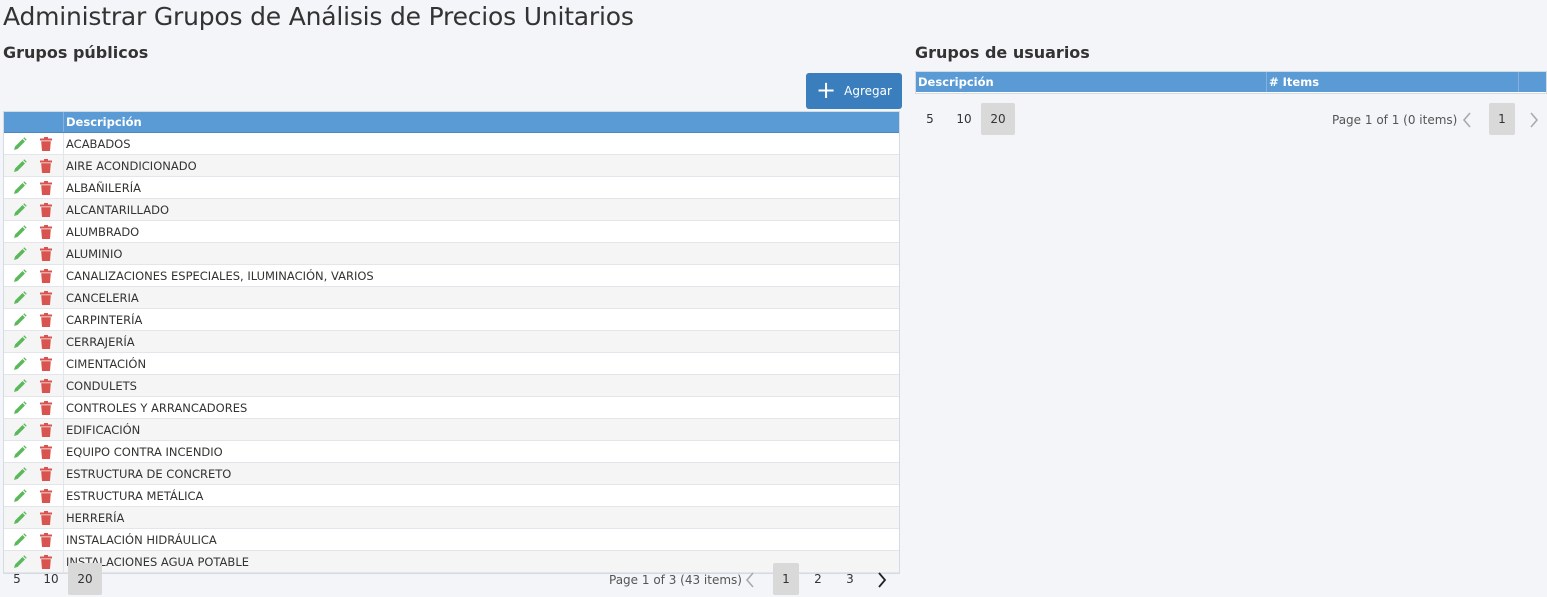 Image resolution: width=1547 pixels, height=597 pixels. What do you see at coordinates (157, 407) in the screenshot?
I see `description-cell: CONTROLES Y ARRANCADORES` at bounding box center [157, 407].